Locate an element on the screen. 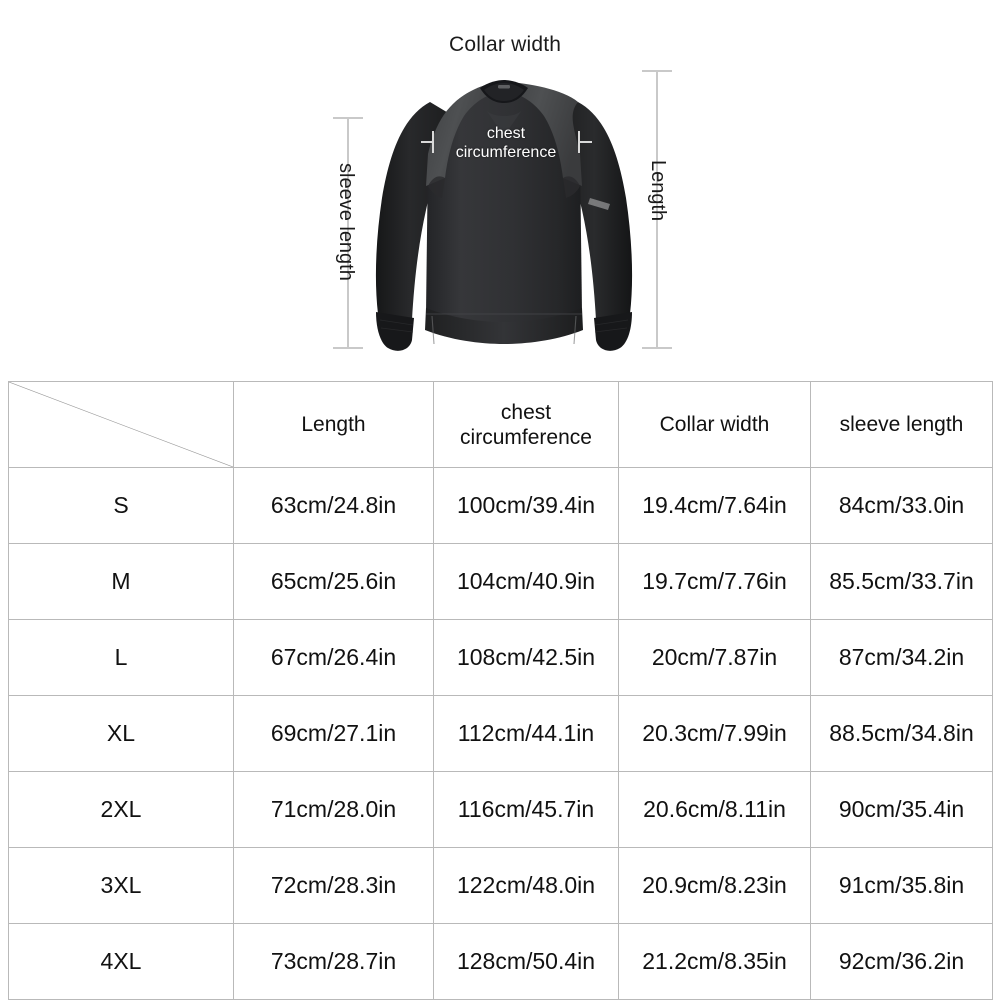 This screenshot has height=1000, width=1000. collar-cell: 21.2cm/8.35in is located at coordinates (714, 961).